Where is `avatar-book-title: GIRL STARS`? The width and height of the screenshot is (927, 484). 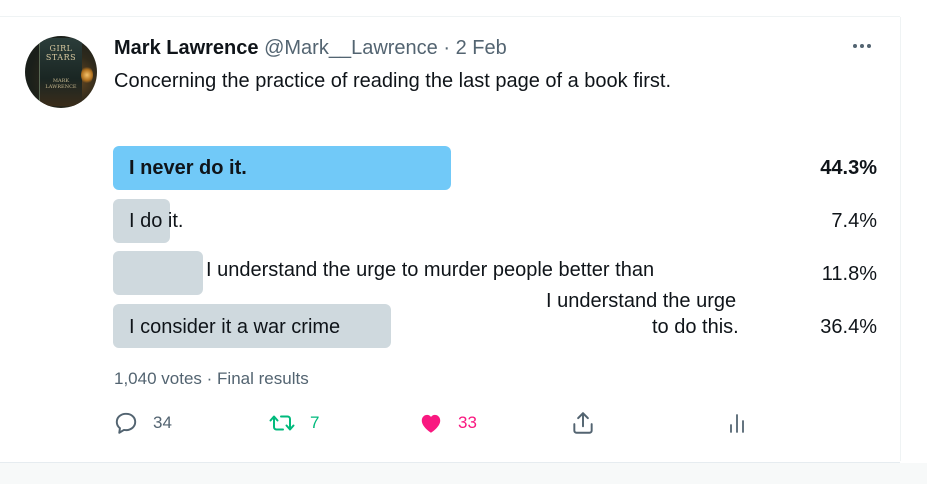
avatar-book-title: GIRL STARS is located at coordinates (61, 53).